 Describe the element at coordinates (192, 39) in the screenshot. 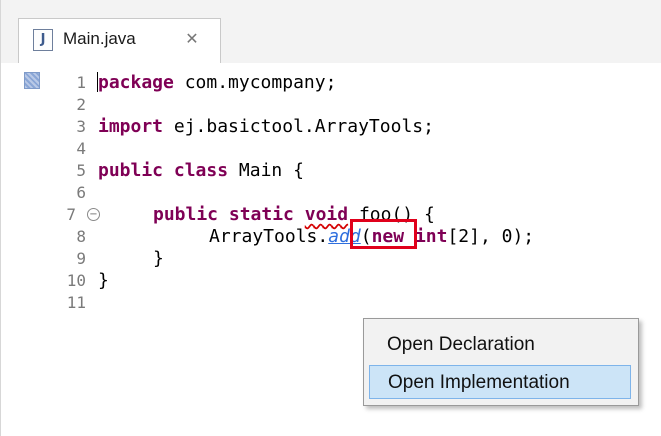

I see `close-icon: ✕` at that location.